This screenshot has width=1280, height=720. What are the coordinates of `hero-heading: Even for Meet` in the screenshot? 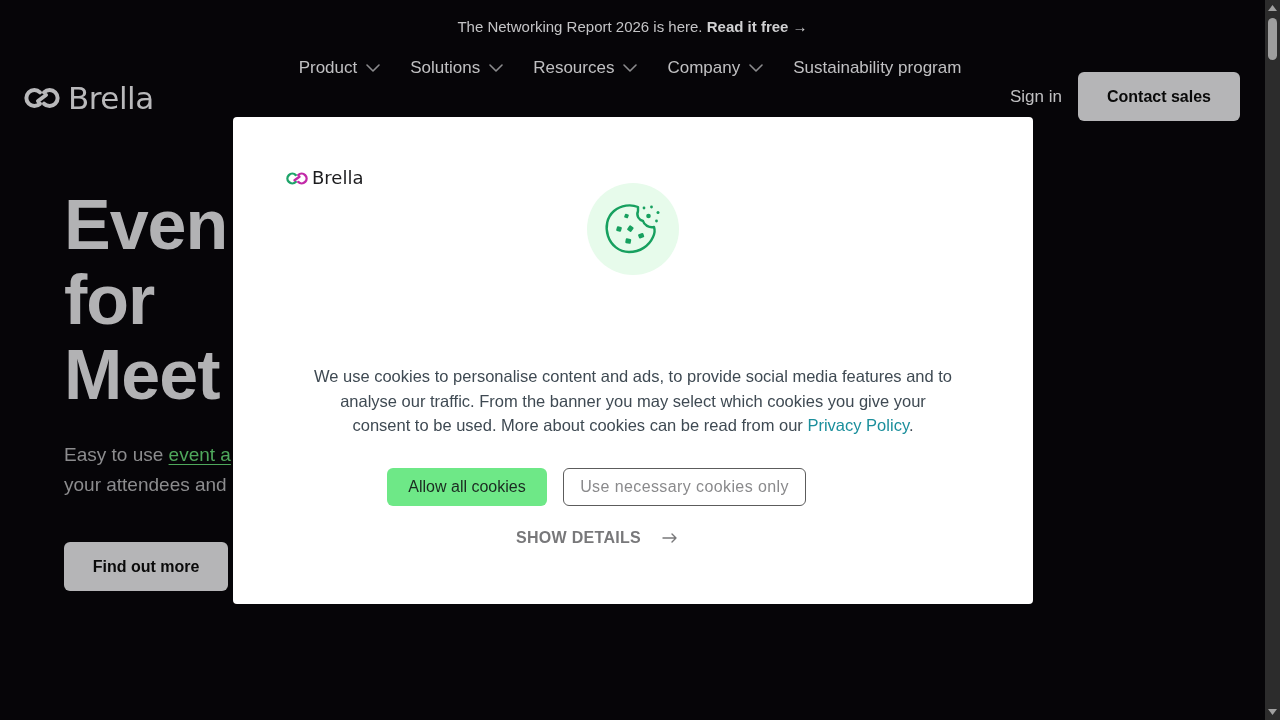 It's located at (146, 300).